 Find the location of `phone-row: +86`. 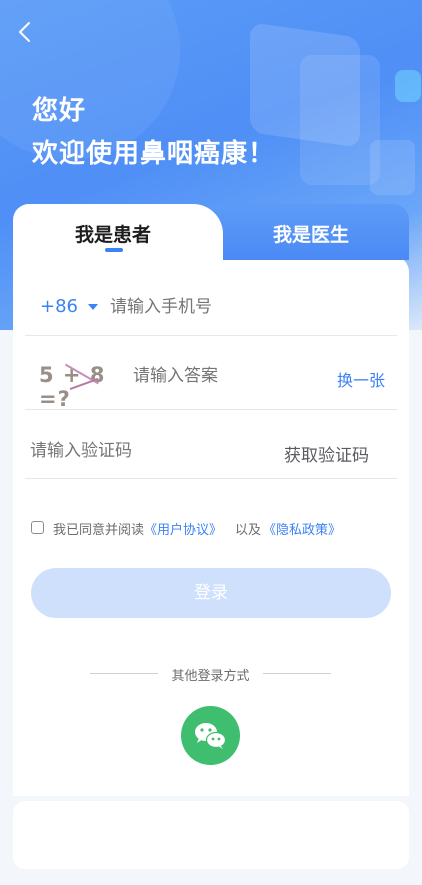

phone-row: +86 is located at coordinates (211, 310).